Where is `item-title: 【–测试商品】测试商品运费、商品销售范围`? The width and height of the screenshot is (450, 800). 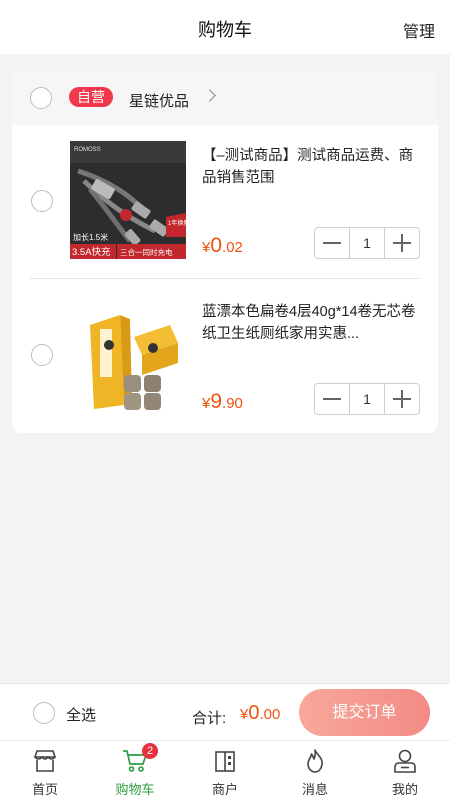
item-title: 【–测试商品】测试商品运费、商品销售范围 is located at coordinates (313, 167).